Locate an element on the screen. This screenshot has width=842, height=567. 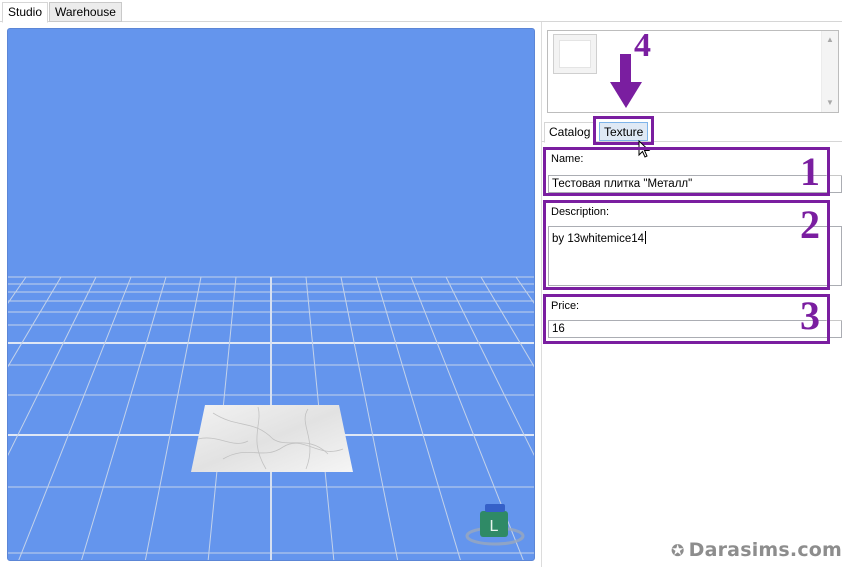
panel-splitter is located at coordinates (541, 294).